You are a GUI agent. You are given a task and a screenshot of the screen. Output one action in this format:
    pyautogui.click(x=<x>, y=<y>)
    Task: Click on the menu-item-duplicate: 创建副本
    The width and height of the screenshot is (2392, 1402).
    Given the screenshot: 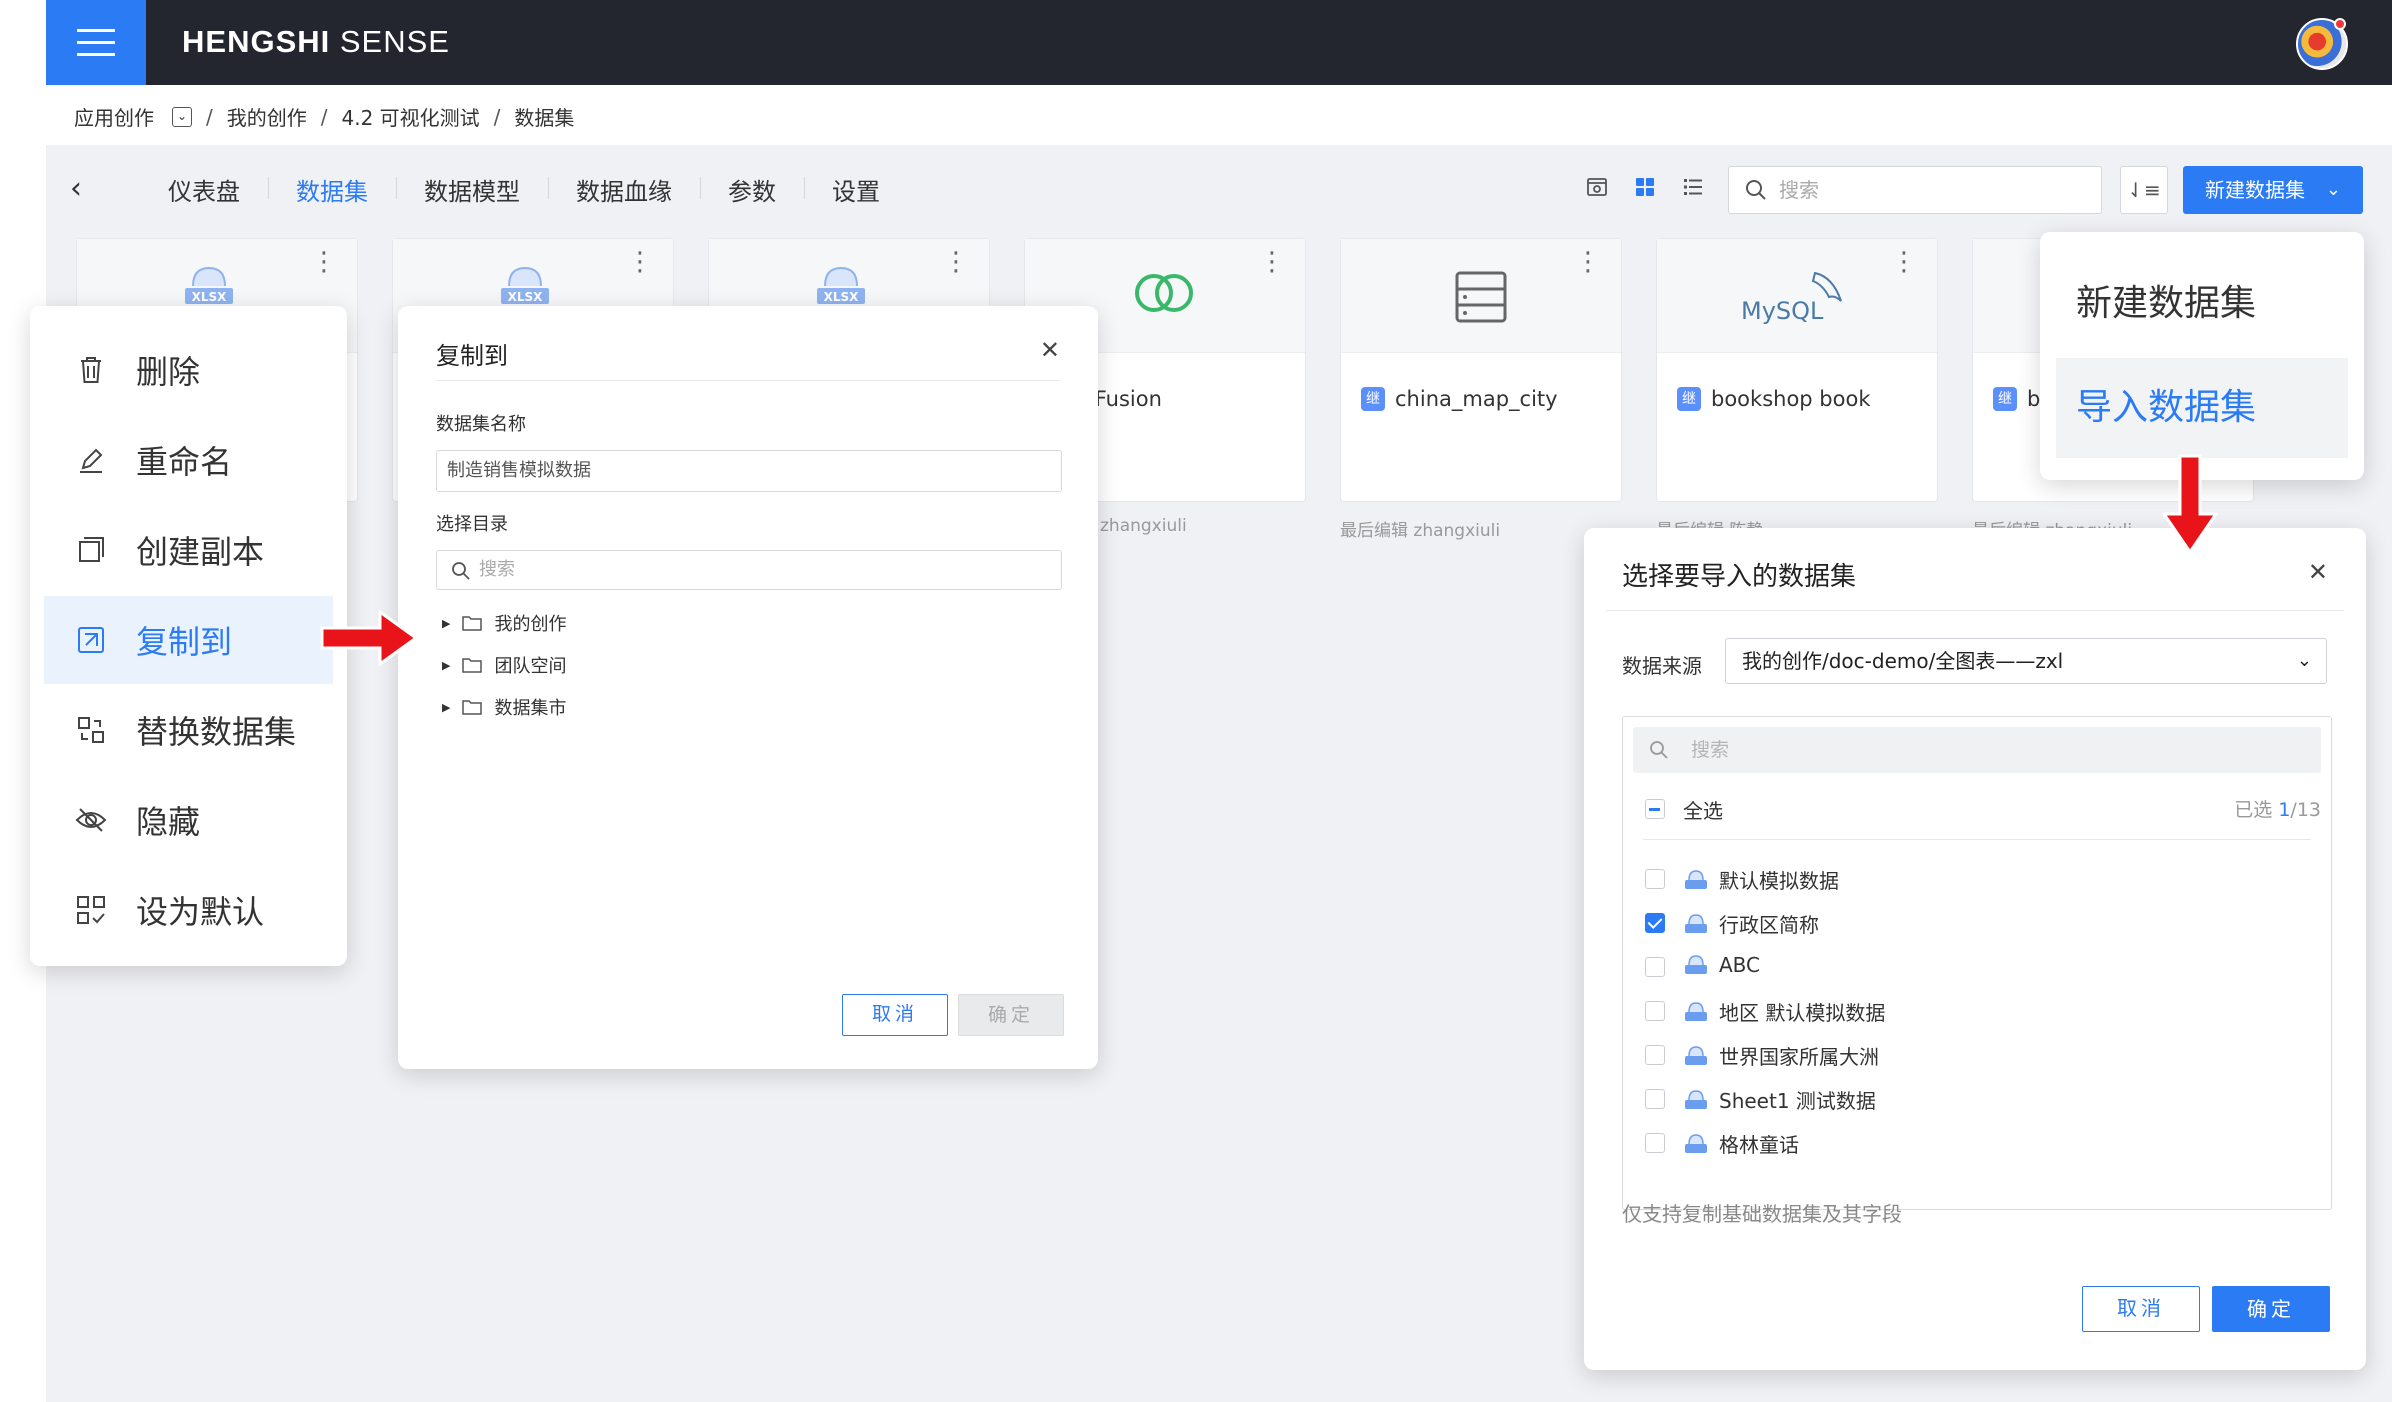 What is the action you would take?
    pyautogui.click(x=188, y=550)
    